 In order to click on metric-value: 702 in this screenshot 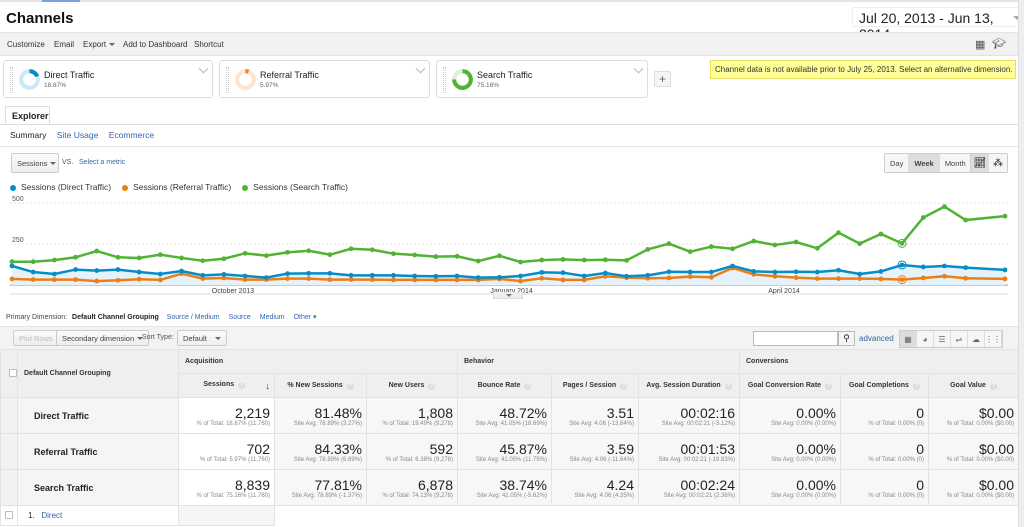, I will do `click(258, 448)`.